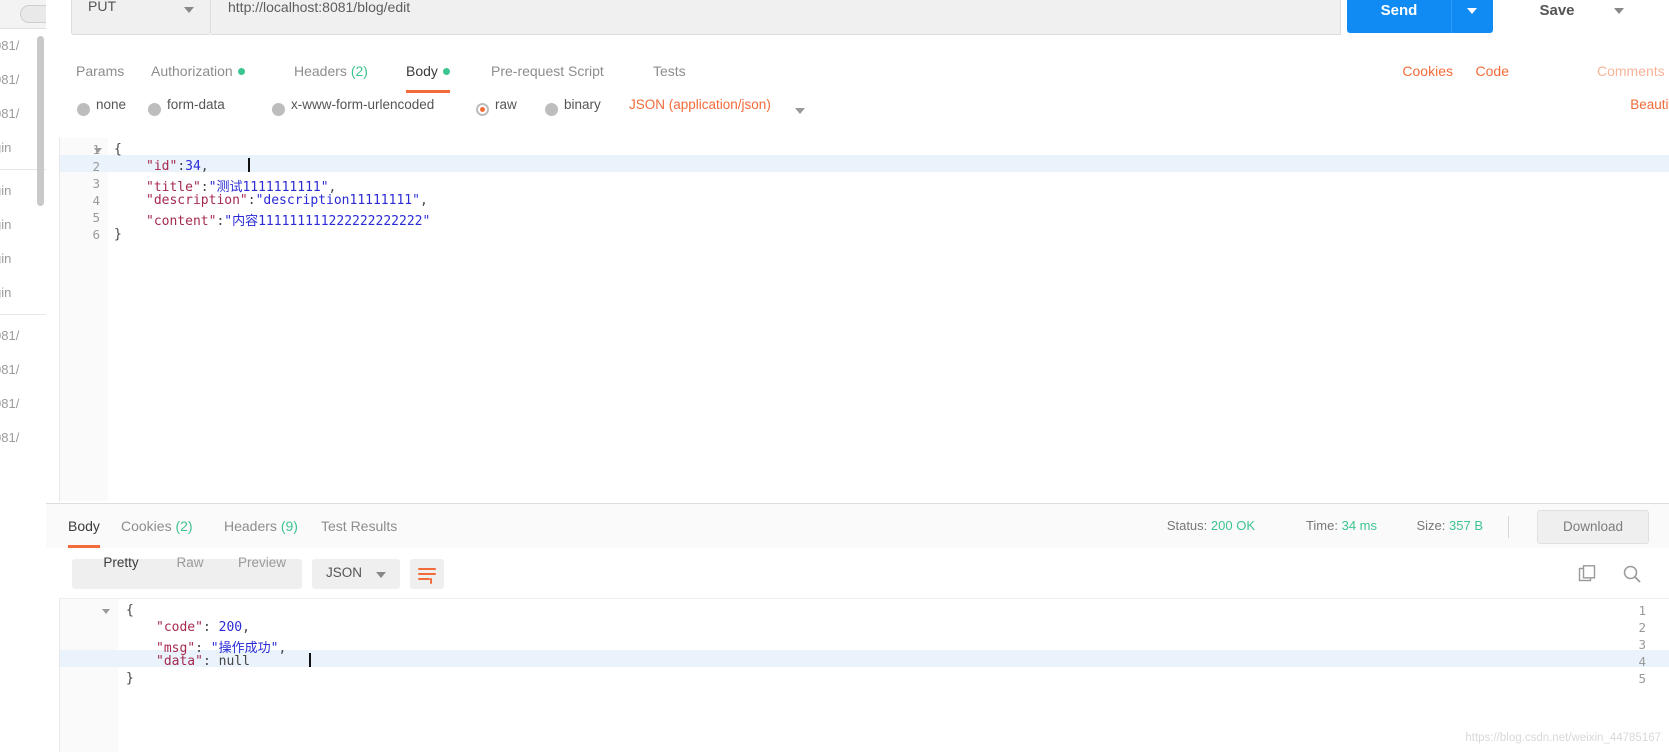 The height and width of the screenshot is (752, 1669). Describe the element at coordinates (1649, 104) in the screenshot. I see `beautify-button: Beautify` at that location.